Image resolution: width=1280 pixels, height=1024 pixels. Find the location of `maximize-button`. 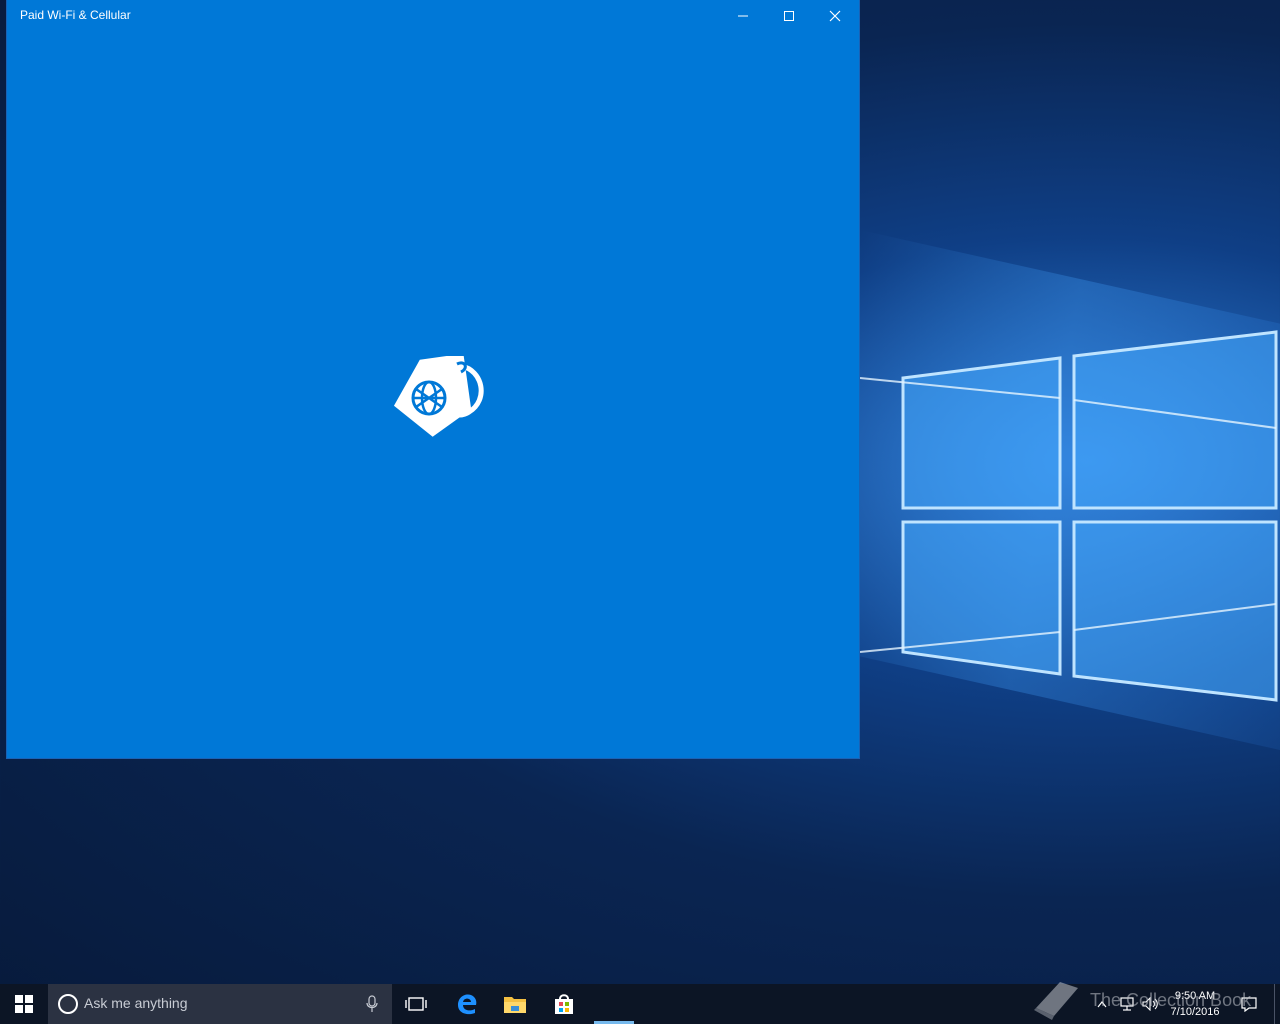

maximize-button is located at coordinates (789, 16).